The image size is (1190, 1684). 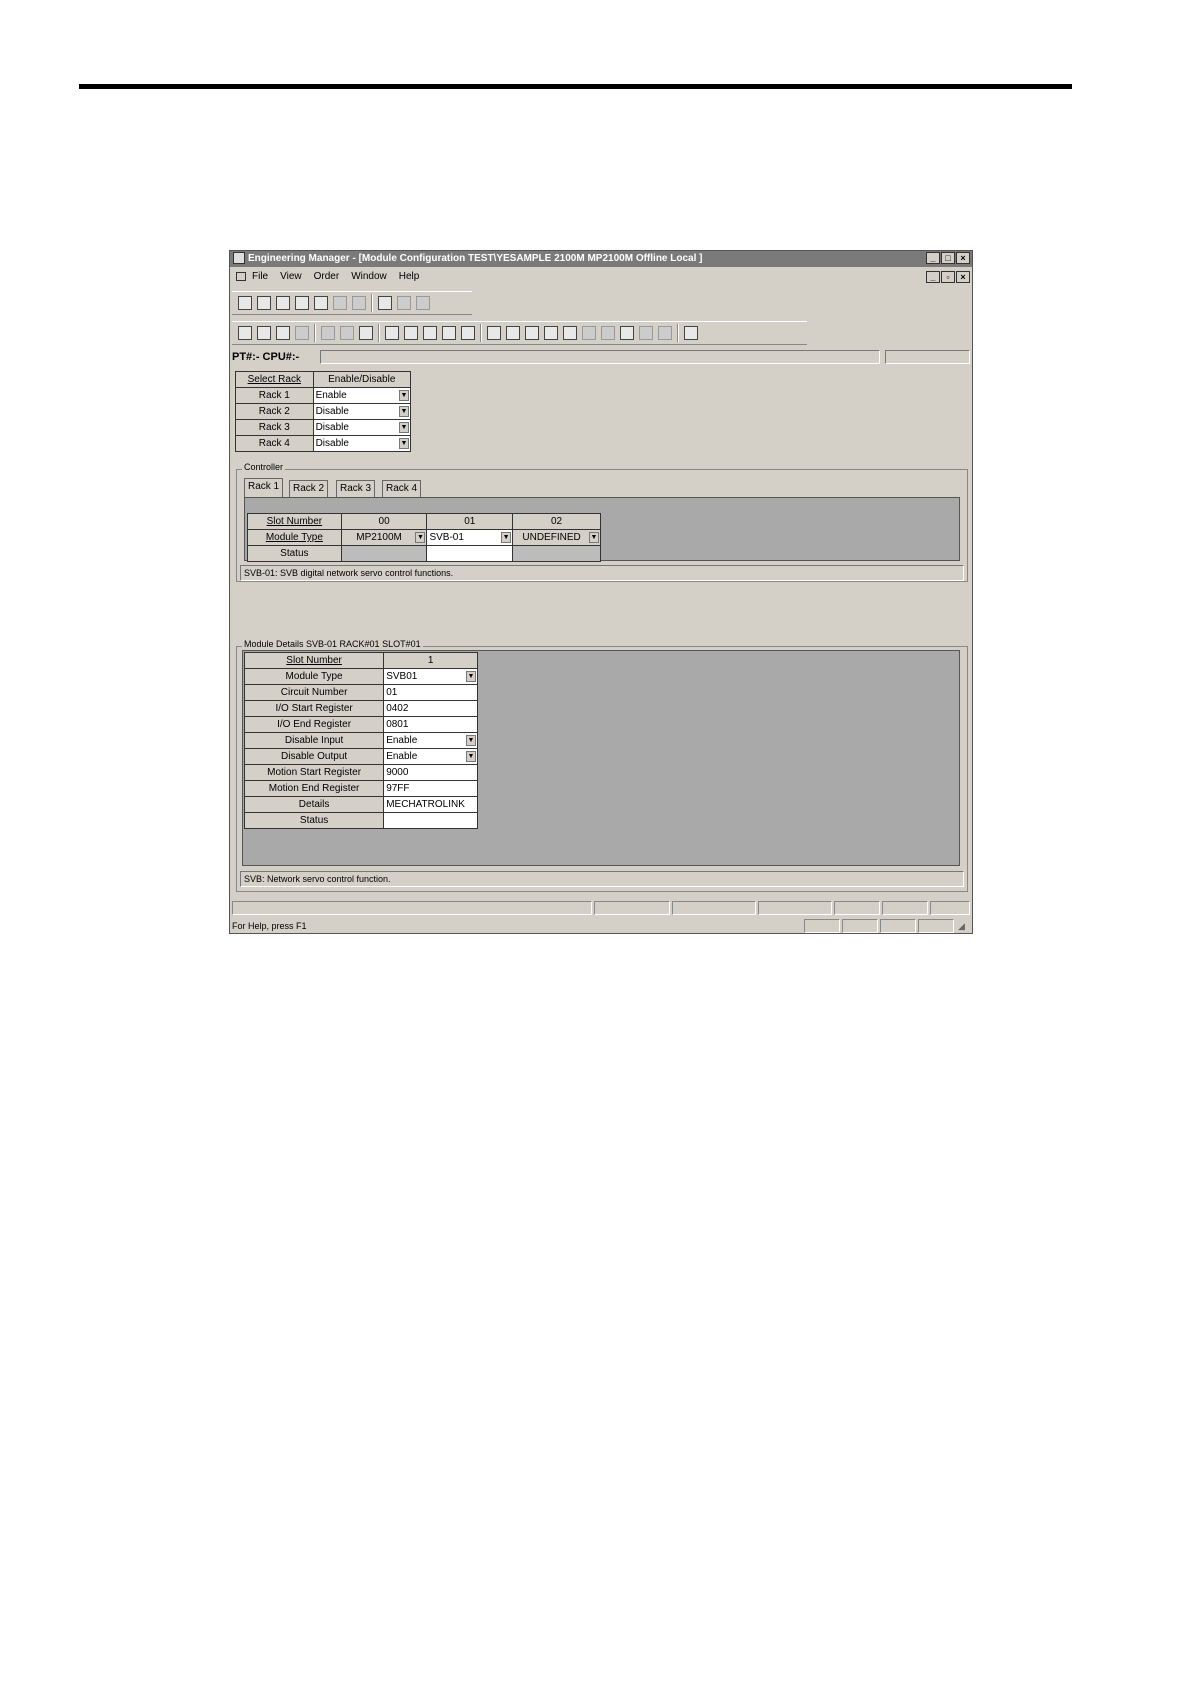 What do you see at coordinates (384, 553) in the screenshot?
I see `slot-00-status` at bounding box center [384, 553].